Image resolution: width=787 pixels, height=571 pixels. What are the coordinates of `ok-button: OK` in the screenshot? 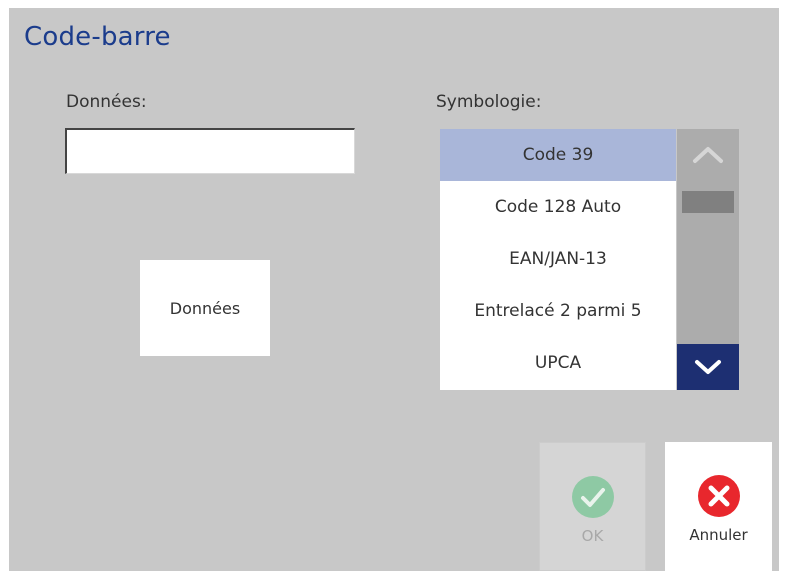 It's located at (592, 506).